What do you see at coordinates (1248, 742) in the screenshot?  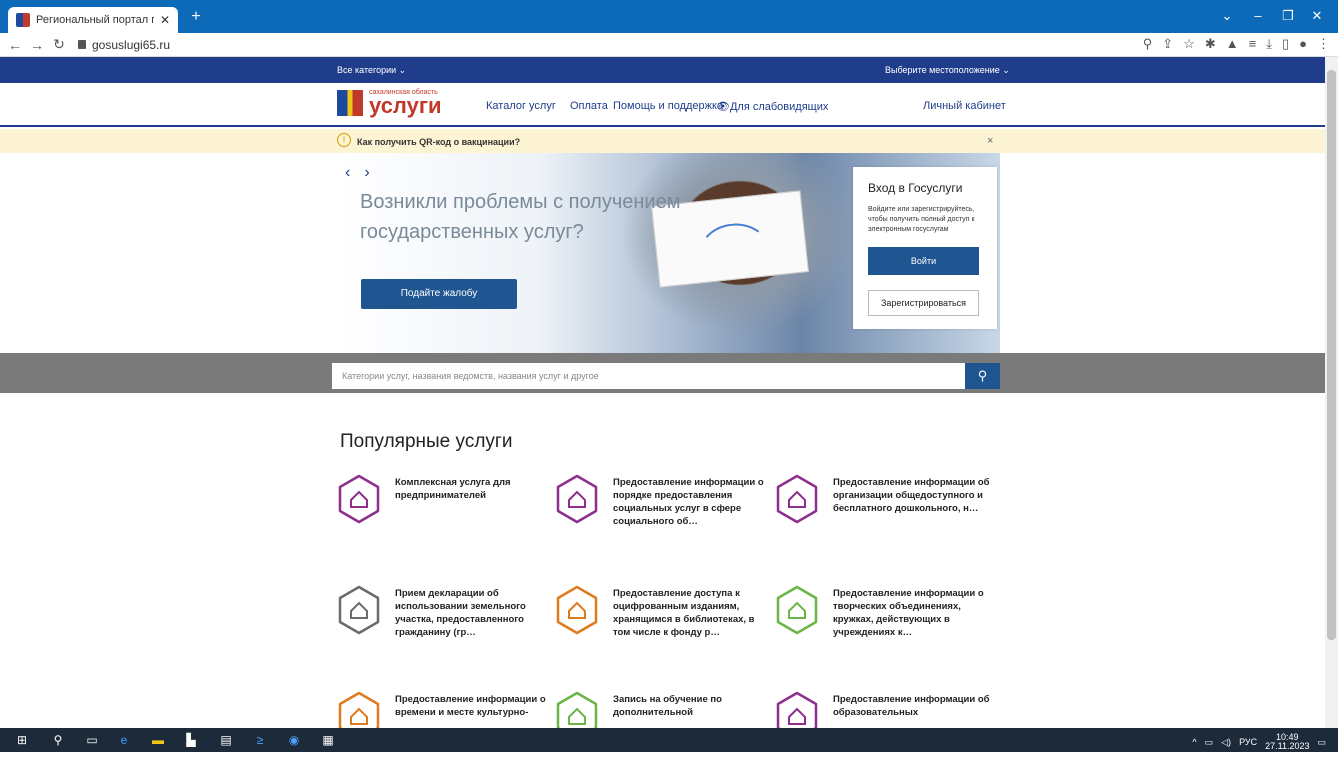 I see `language-indicator: РУС` at bounding box center [1248, 742].